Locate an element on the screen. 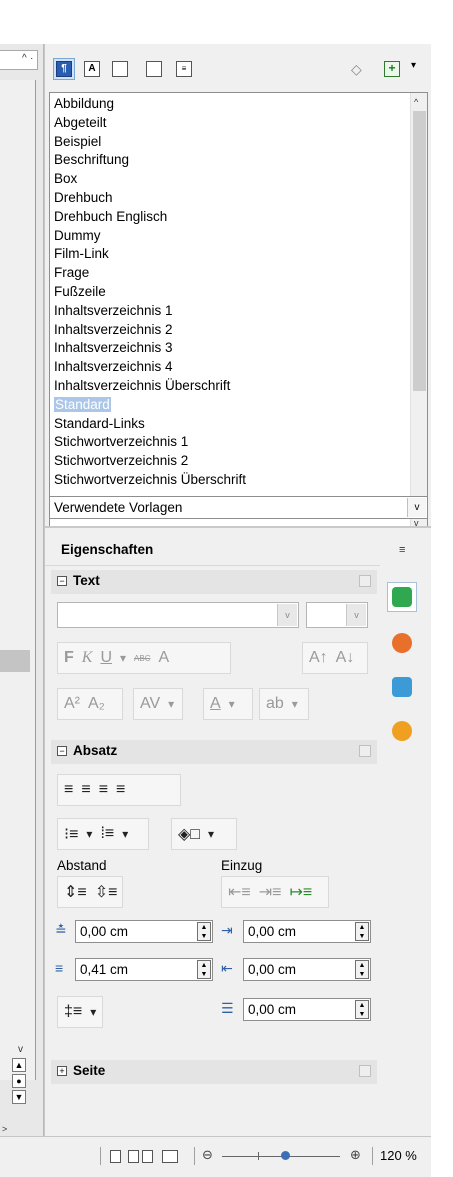  style-filter-select: Verwendete Vorlagen v is located at coordinates (238, 507).